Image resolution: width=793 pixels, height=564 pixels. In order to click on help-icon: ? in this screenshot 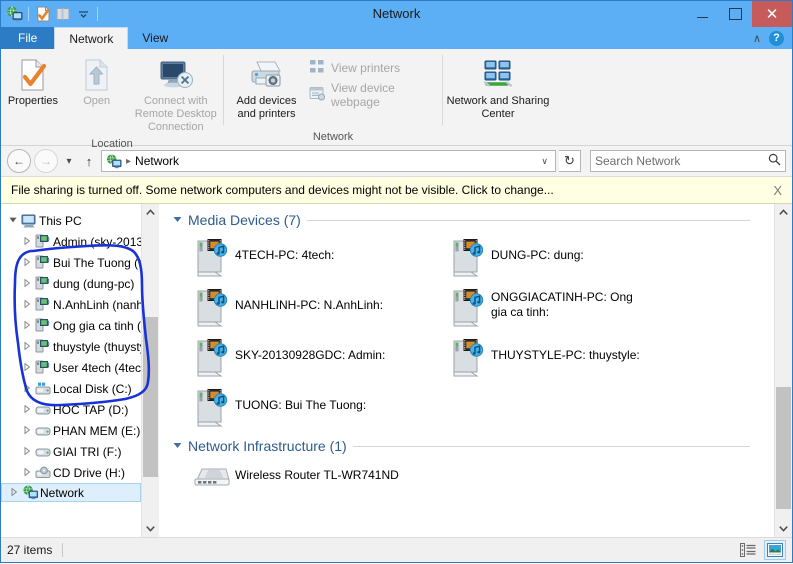, I will do `click(776, 38)`.